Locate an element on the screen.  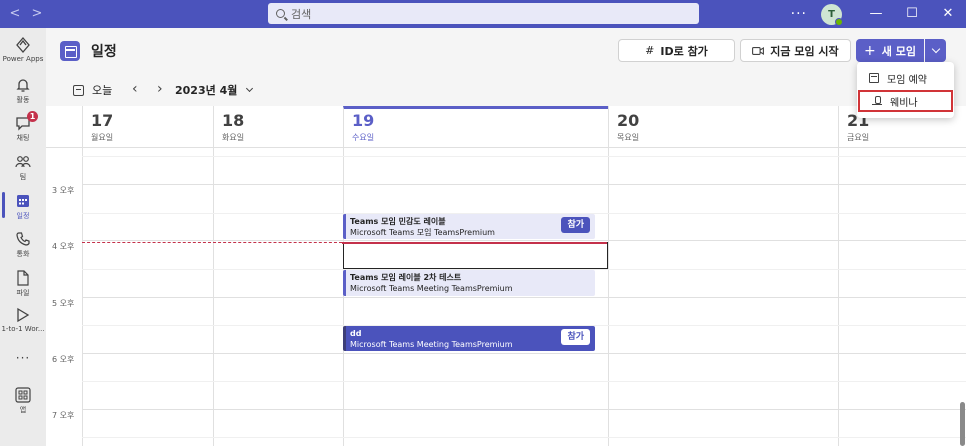
vertical-scrollbar is located at coordinates (962, 424).